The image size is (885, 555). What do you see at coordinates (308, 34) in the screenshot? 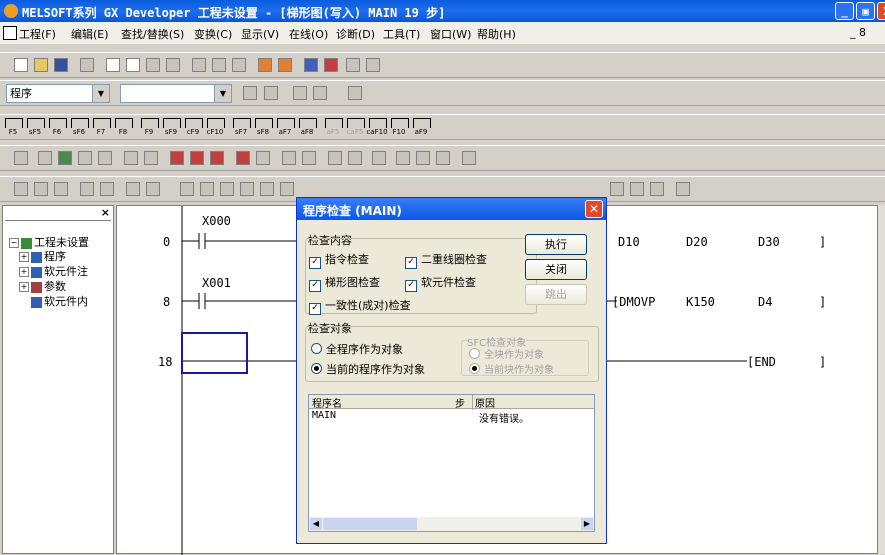
I see `menu-online: 在线(O)` at bounding box center [308, 34].